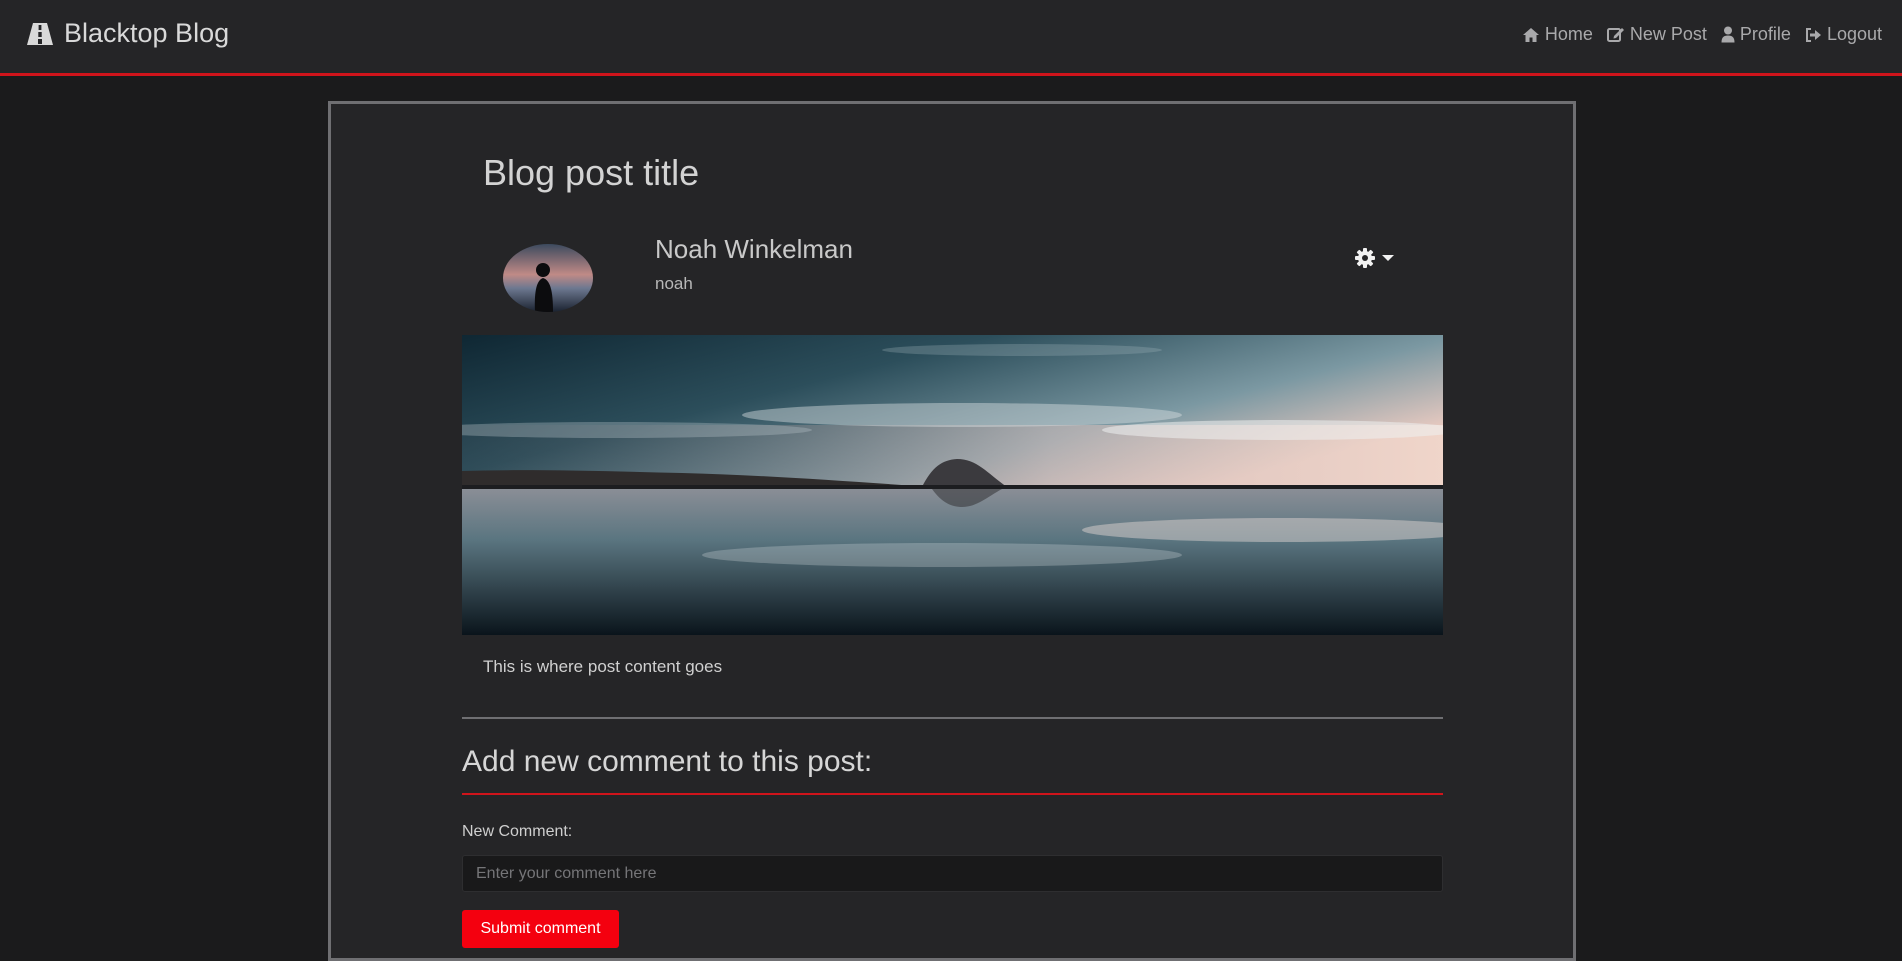 This screenshot has height=961, width=1902. I want to click on heading-underline, so click(952, 794).